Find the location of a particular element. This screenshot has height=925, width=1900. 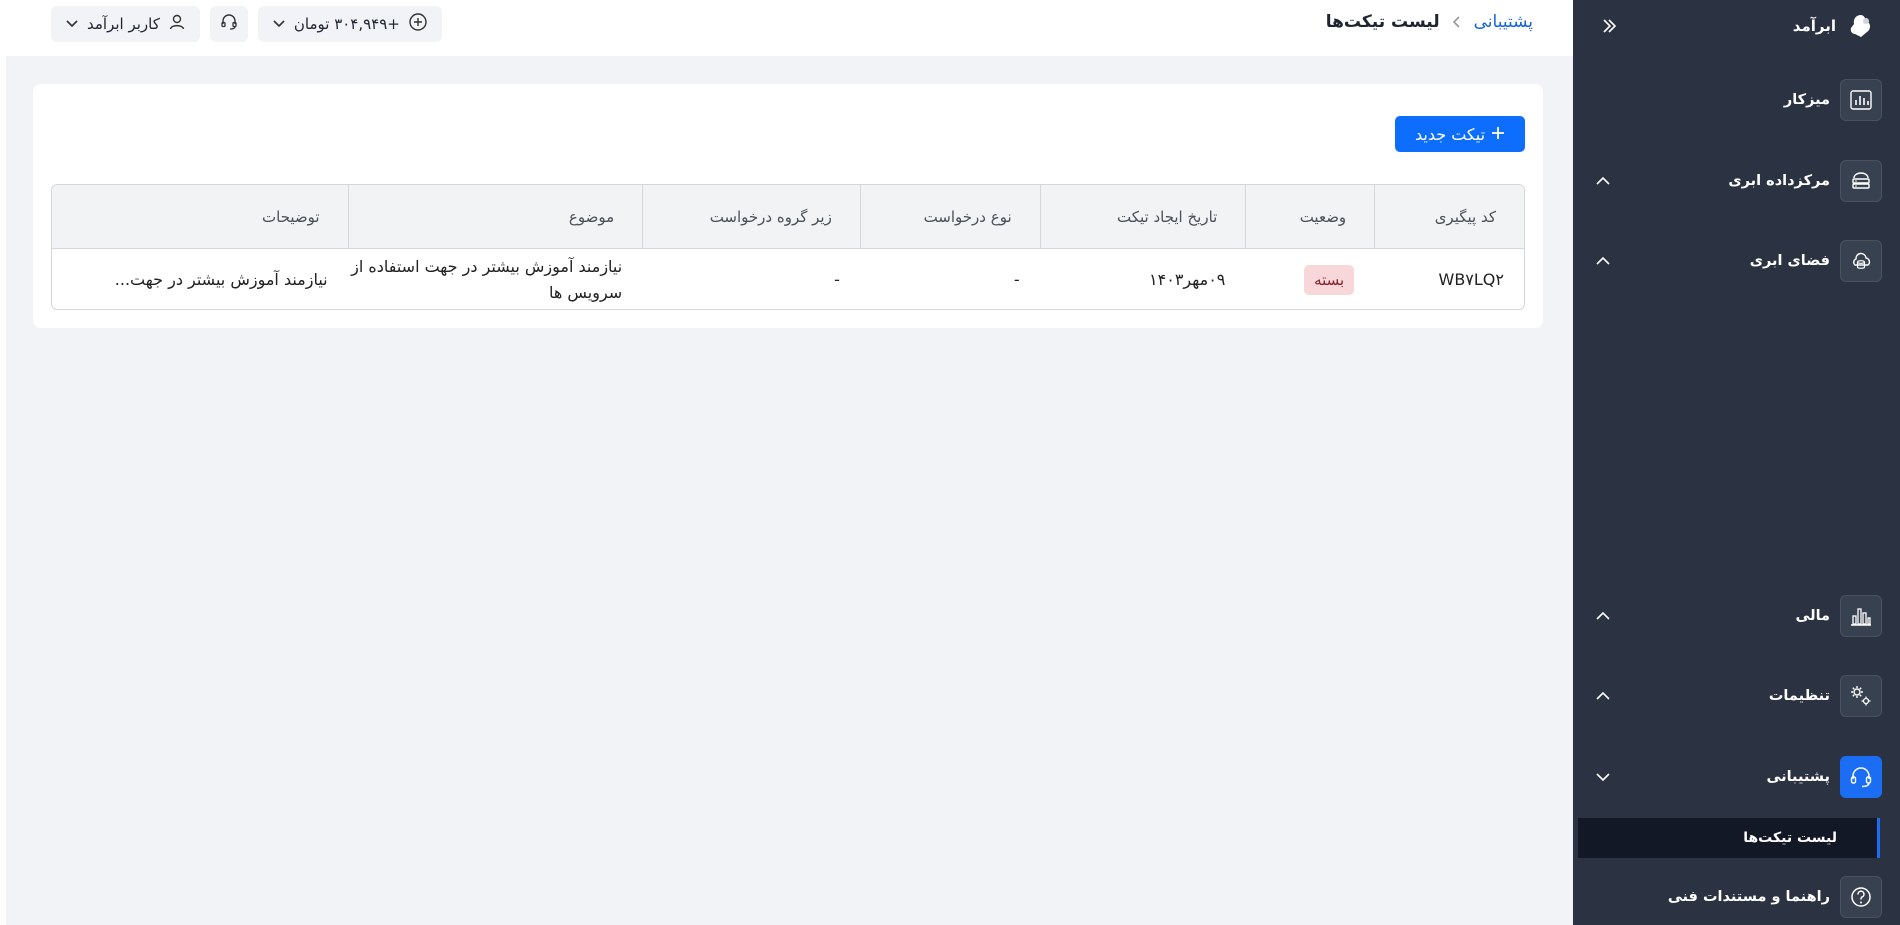

column-header-status: وضعیت is located at coordinates (1309, 216).